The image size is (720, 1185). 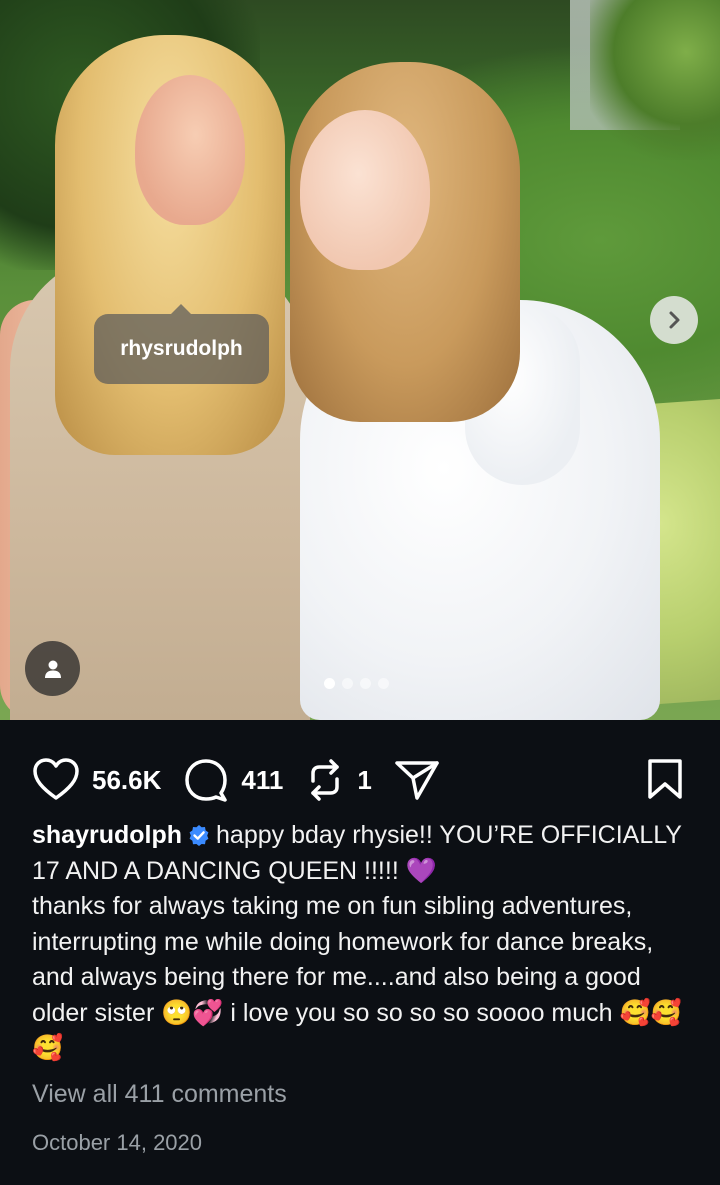 What do you see at coordinates (127, 779) in the screenshot?
I see `like-count: 56.6K` at bounding box center [127, 779].